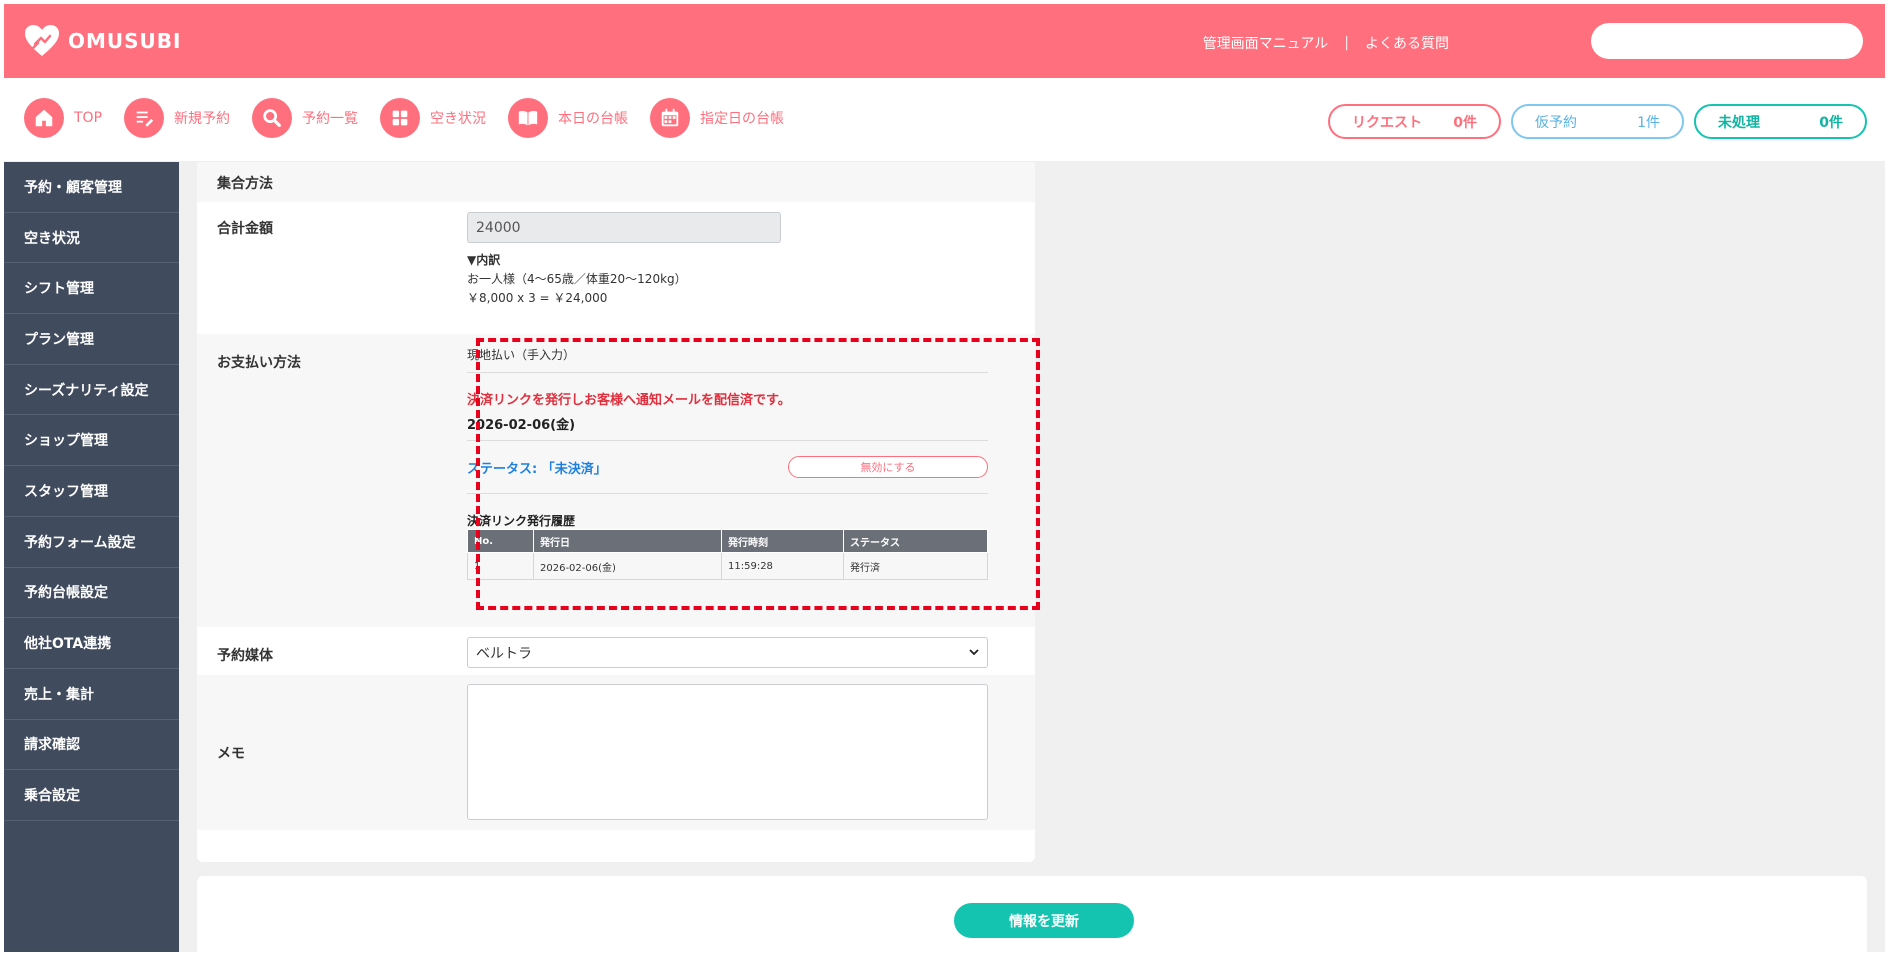  I want to click on sidebar-item-availability: 空き状況, so click(91, 238).